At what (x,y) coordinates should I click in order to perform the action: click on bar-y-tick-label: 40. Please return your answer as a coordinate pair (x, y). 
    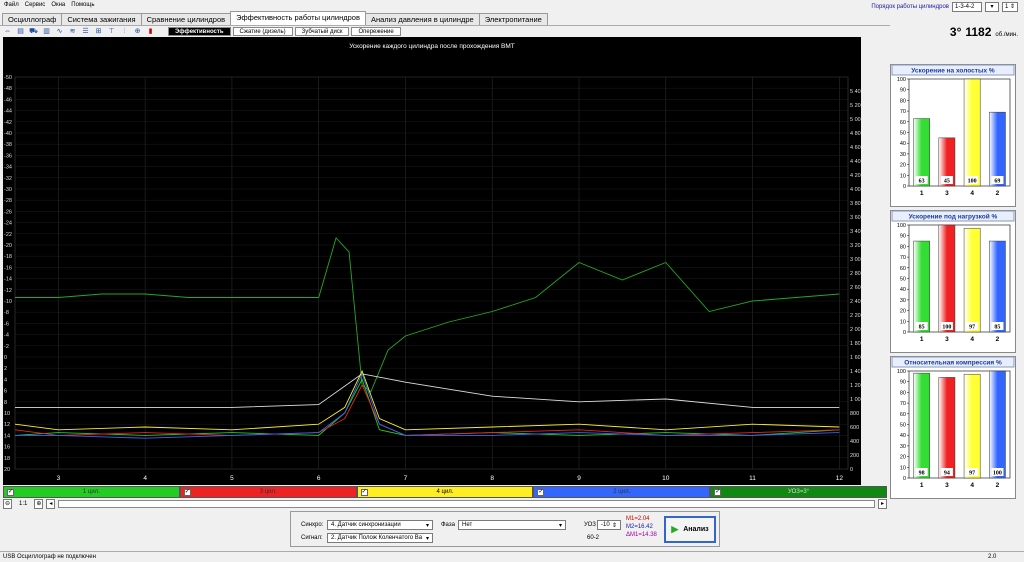
    Looking at the image, I should click on (903, 290).